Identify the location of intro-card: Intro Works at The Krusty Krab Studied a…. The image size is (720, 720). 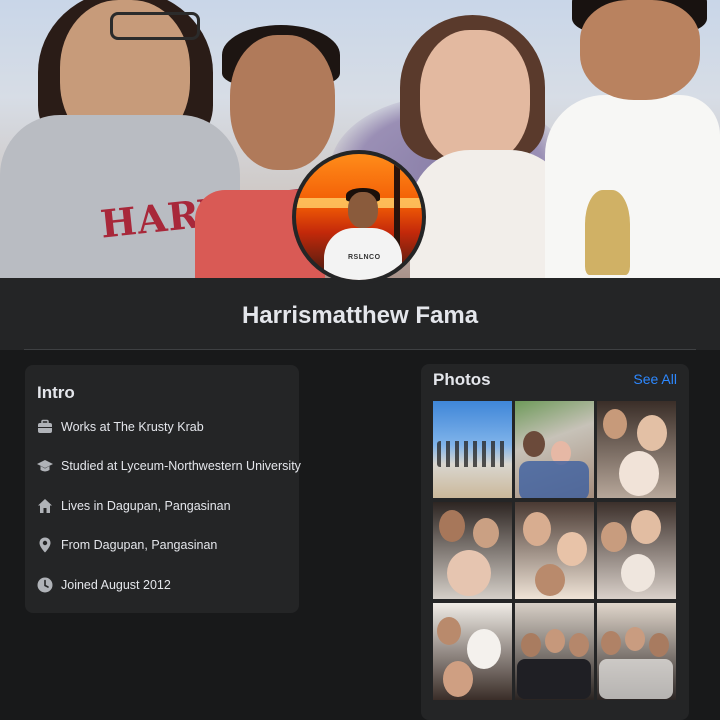
(163, 489).